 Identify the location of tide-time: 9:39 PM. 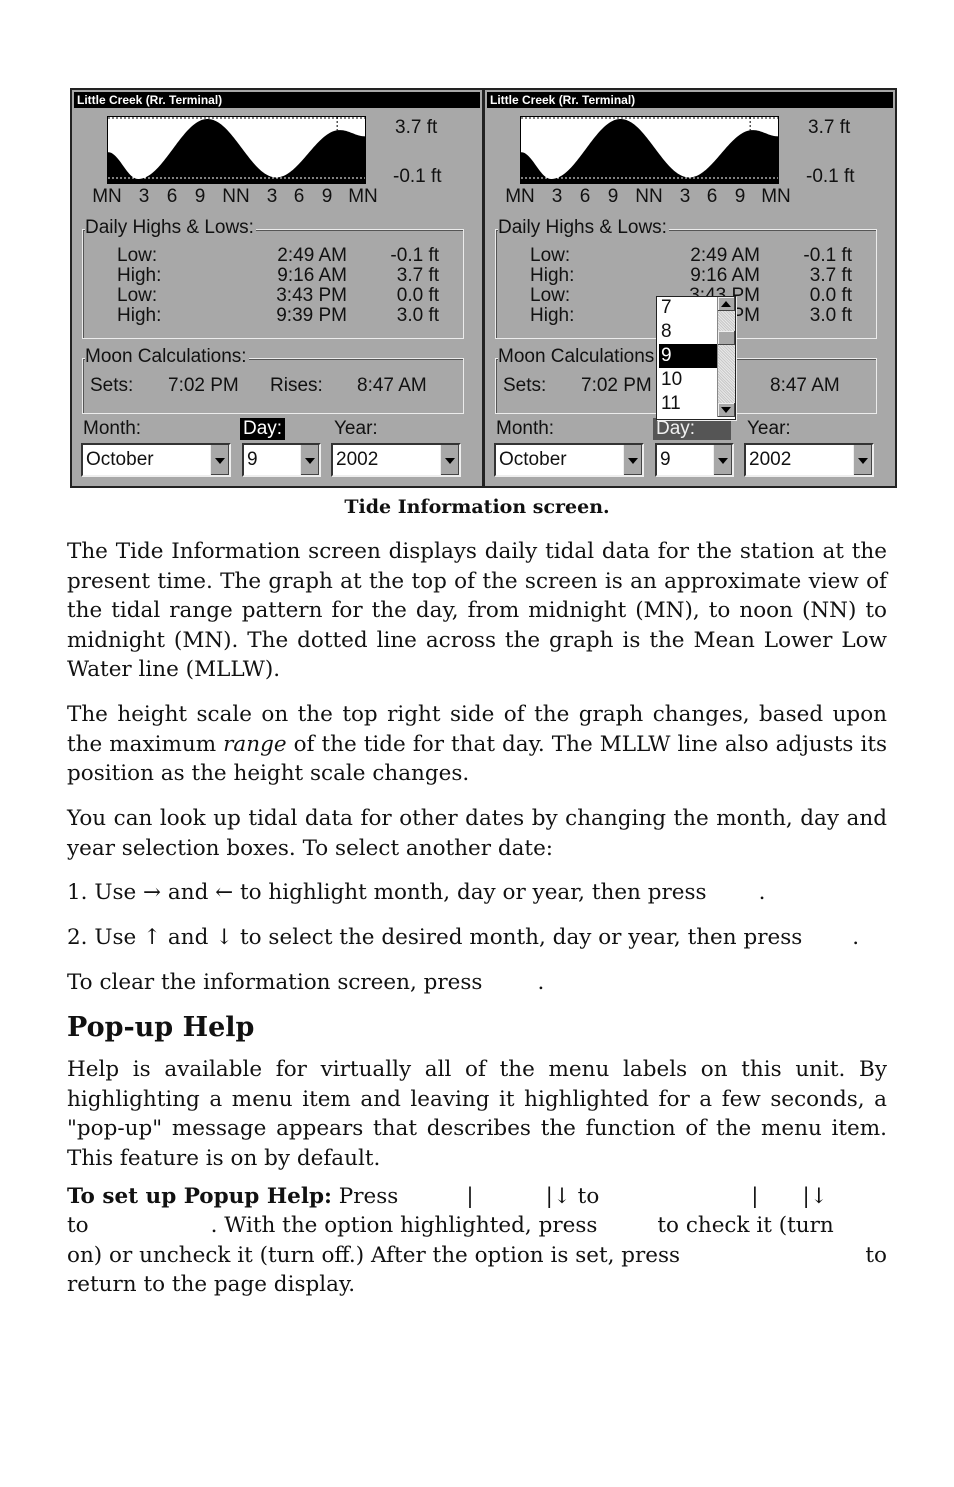
(311, 315).